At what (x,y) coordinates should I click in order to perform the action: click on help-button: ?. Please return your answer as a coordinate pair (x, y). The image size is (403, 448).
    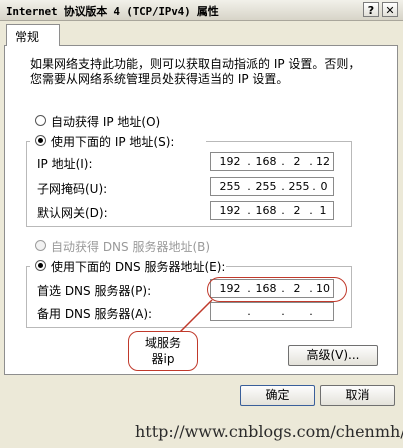
    Looking at the image, I should click on (371, 9).